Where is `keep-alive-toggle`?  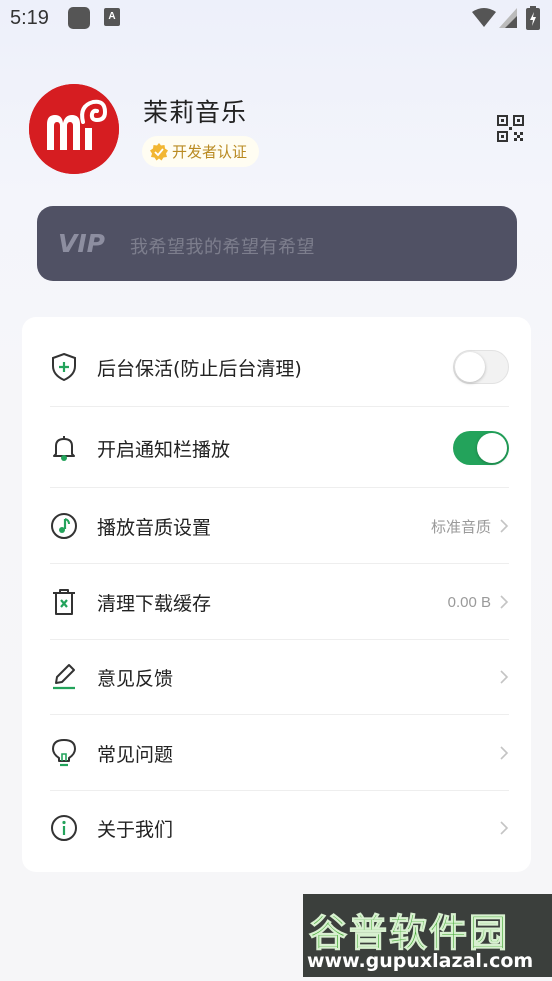 keep-alive-toggle is located at coordinates (481, 367).